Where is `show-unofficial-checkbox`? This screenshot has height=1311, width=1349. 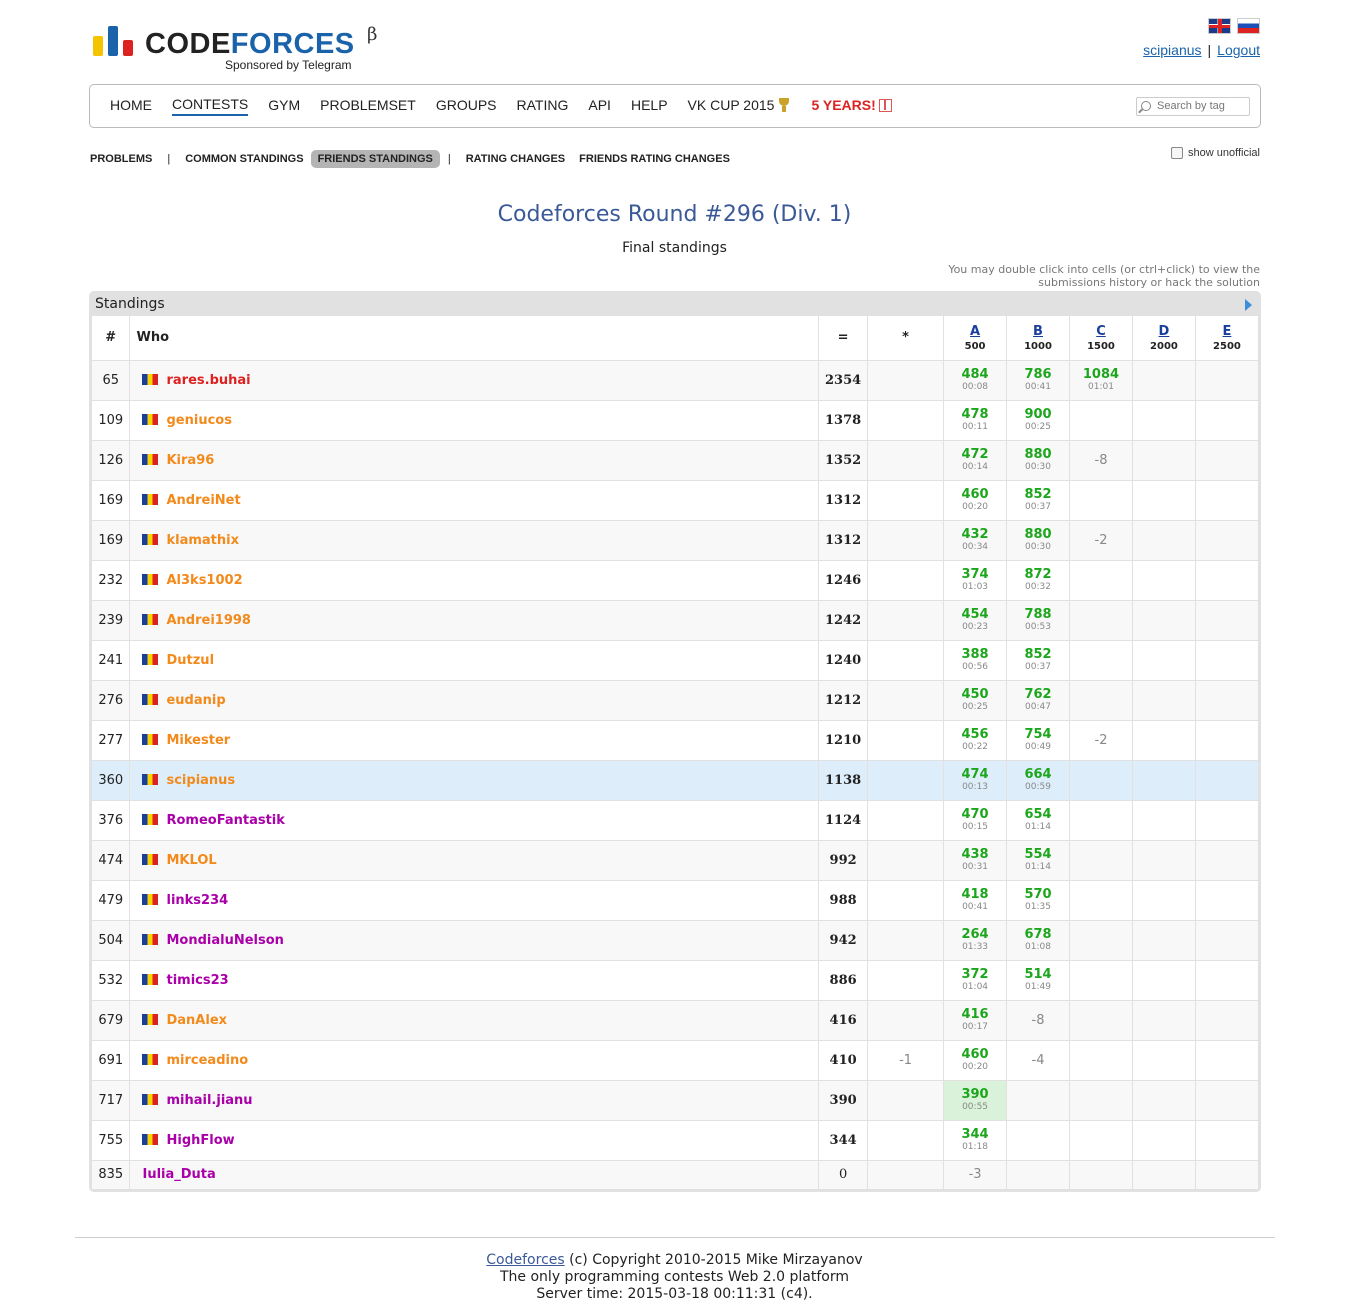
show-unofficial-checkbox is located at coordinates (1177, 153).